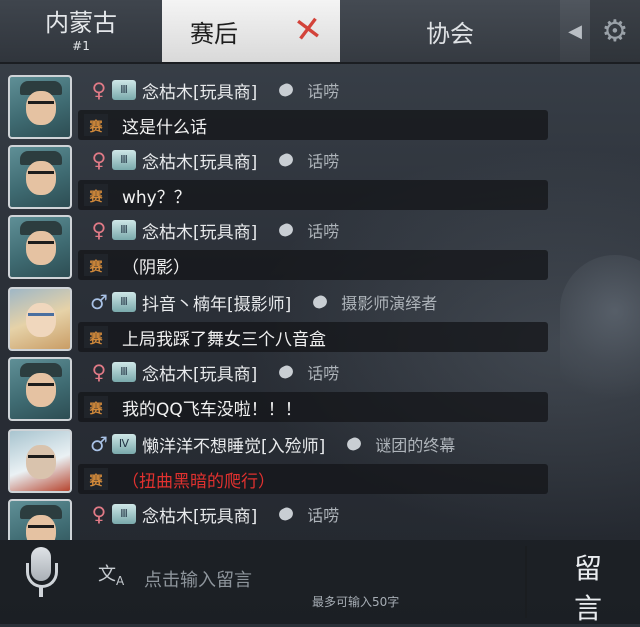  I want to click on post-message-button: 留言, so click(584, 585).